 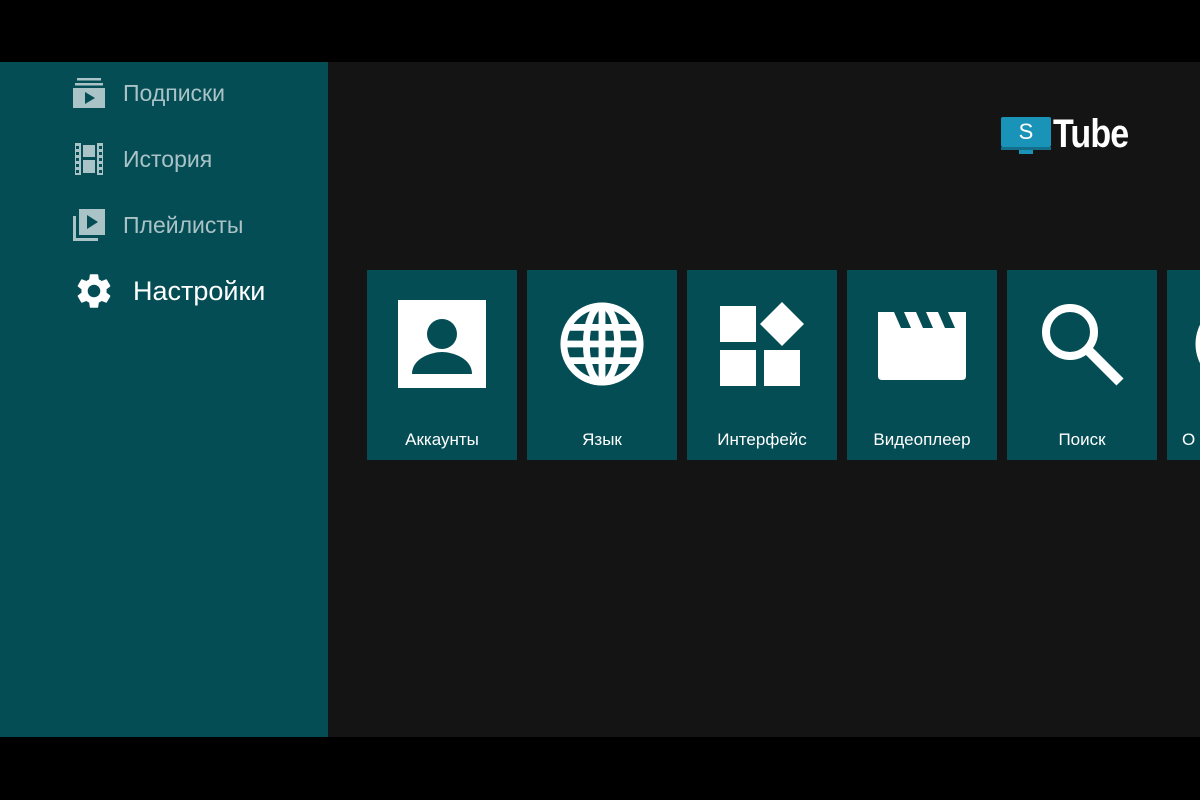 I want to click on settings-card-accounts: Аккаунты, so click(x=442, y=365).